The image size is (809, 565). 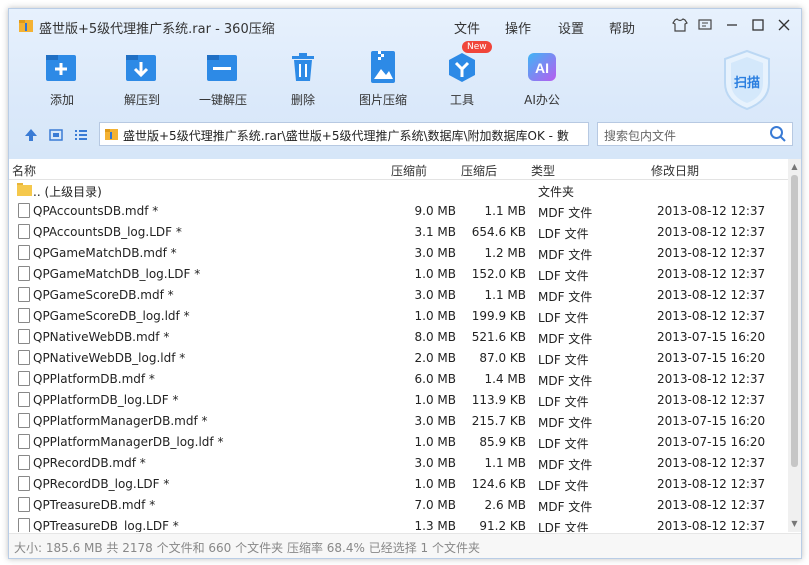 What do you see at coordinates (117, 274) in the screenshot?
I see `file-name: QPGameMatchDB_log.LDF *` at bounding box center [117, 274].